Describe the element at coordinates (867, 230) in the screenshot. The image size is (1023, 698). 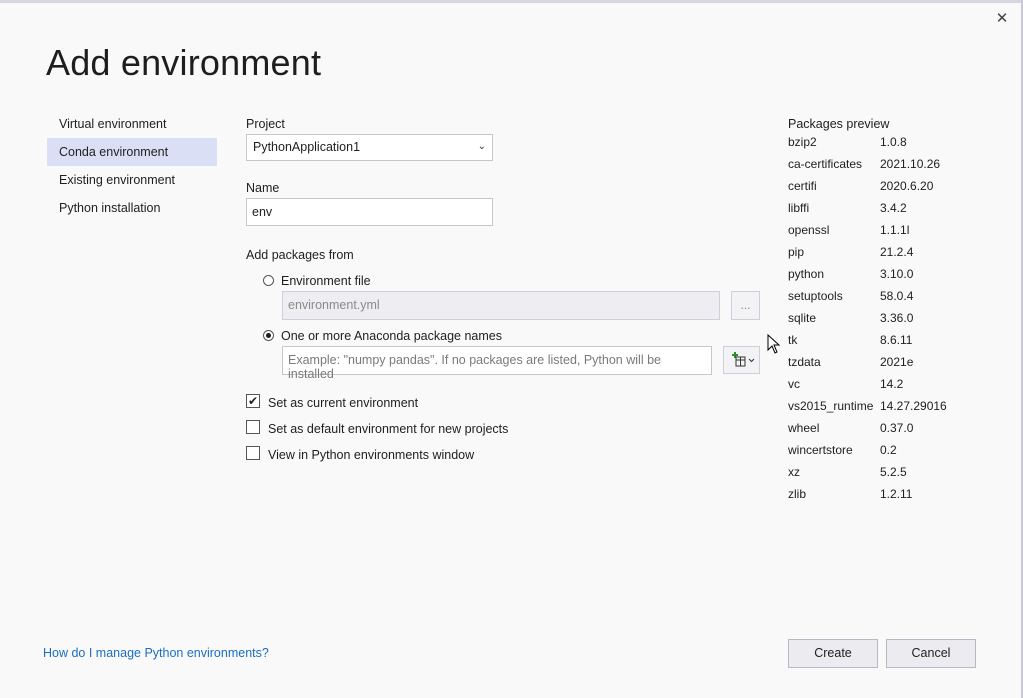
I see `package-row: openssl 1.1.1l` at that location.